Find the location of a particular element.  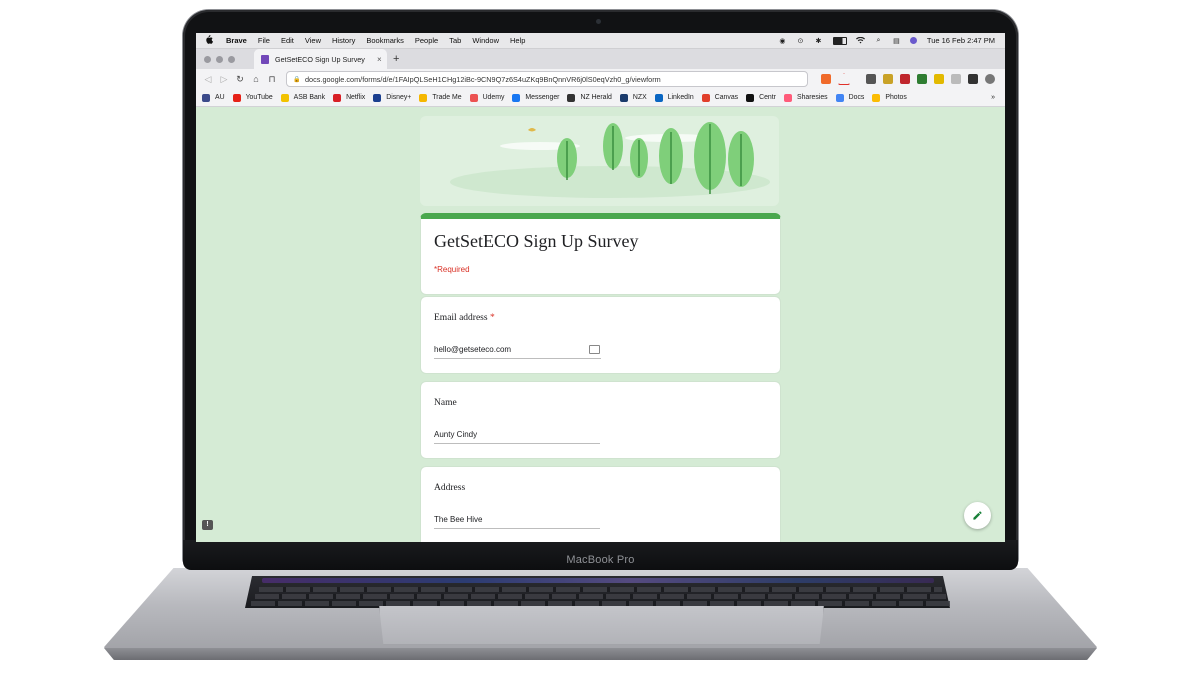

tab-active: GetSetECO Sign Up Survey × is located at coordinates (320, 59).